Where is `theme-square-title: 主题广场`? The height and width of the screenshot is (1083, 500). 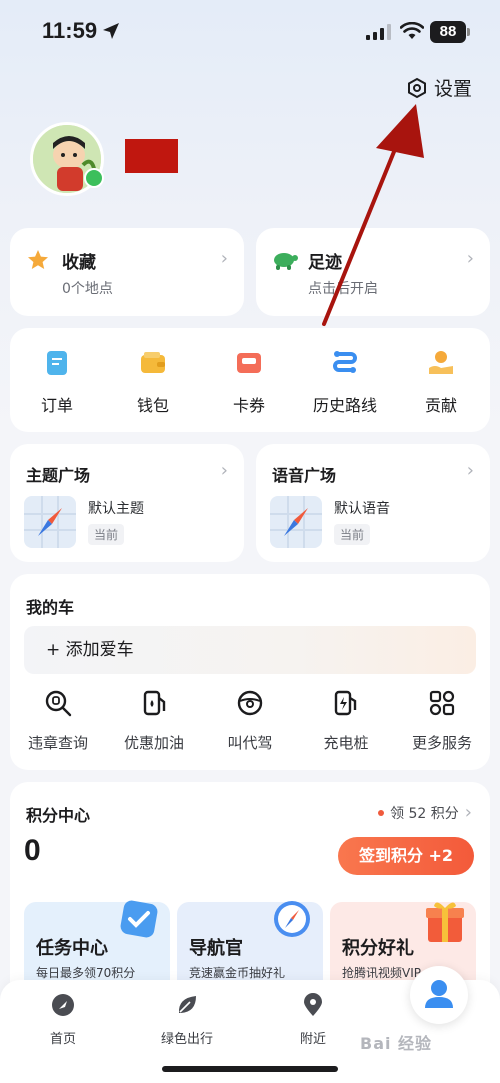 theme-square-title: 主题广场 is located at coordinates (58, 475).